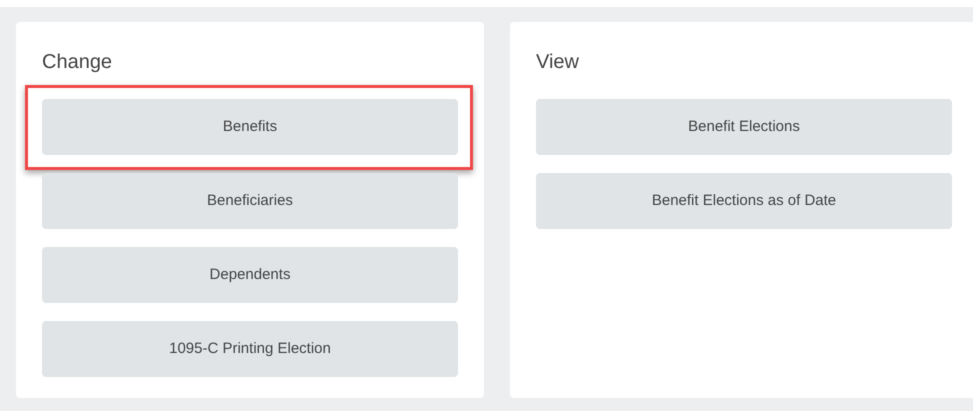 This screenshot has width=973, height=411. I want to click on panel-title: View, so click(558, 62).